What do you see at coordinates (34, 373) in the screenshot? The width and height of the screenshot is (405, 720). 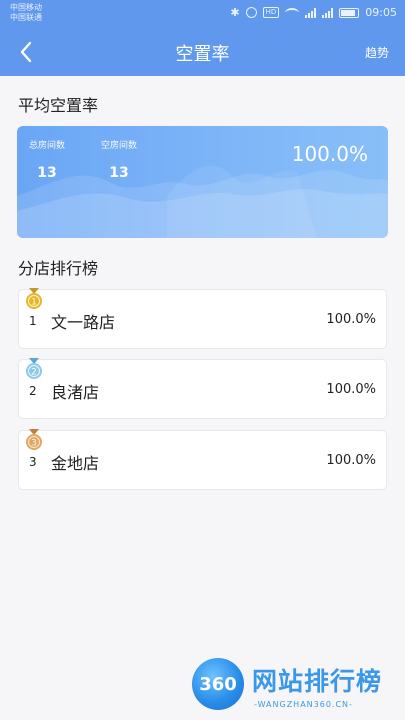 I see `svg-text: 2` at bounding box center [34, 373].